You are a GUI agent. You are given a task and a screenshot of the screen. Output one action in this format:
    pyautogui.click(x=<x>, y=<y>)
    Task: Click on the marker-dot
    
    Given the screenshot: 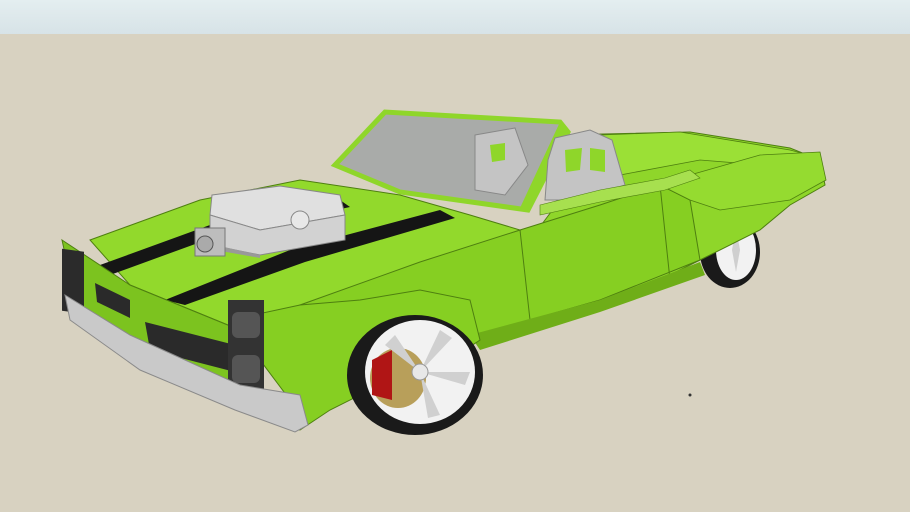 What is the action you would take?
    pyautogui.click(x=690, y=395)
    